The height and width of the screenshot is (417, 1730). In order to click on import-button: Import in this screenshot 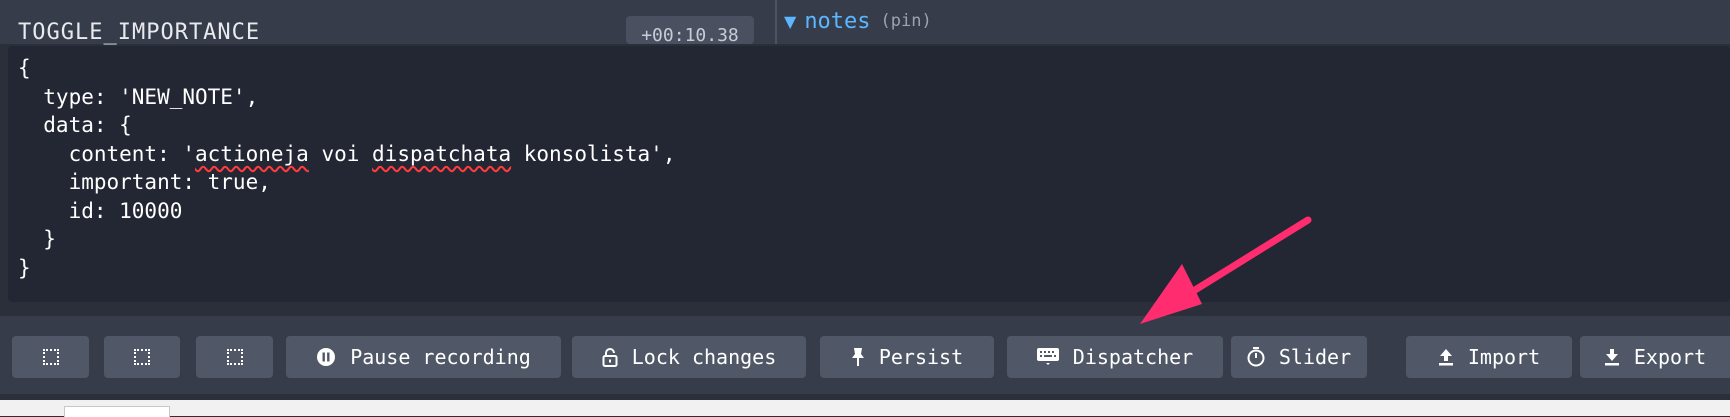, I will do `click(1489, 357)`.